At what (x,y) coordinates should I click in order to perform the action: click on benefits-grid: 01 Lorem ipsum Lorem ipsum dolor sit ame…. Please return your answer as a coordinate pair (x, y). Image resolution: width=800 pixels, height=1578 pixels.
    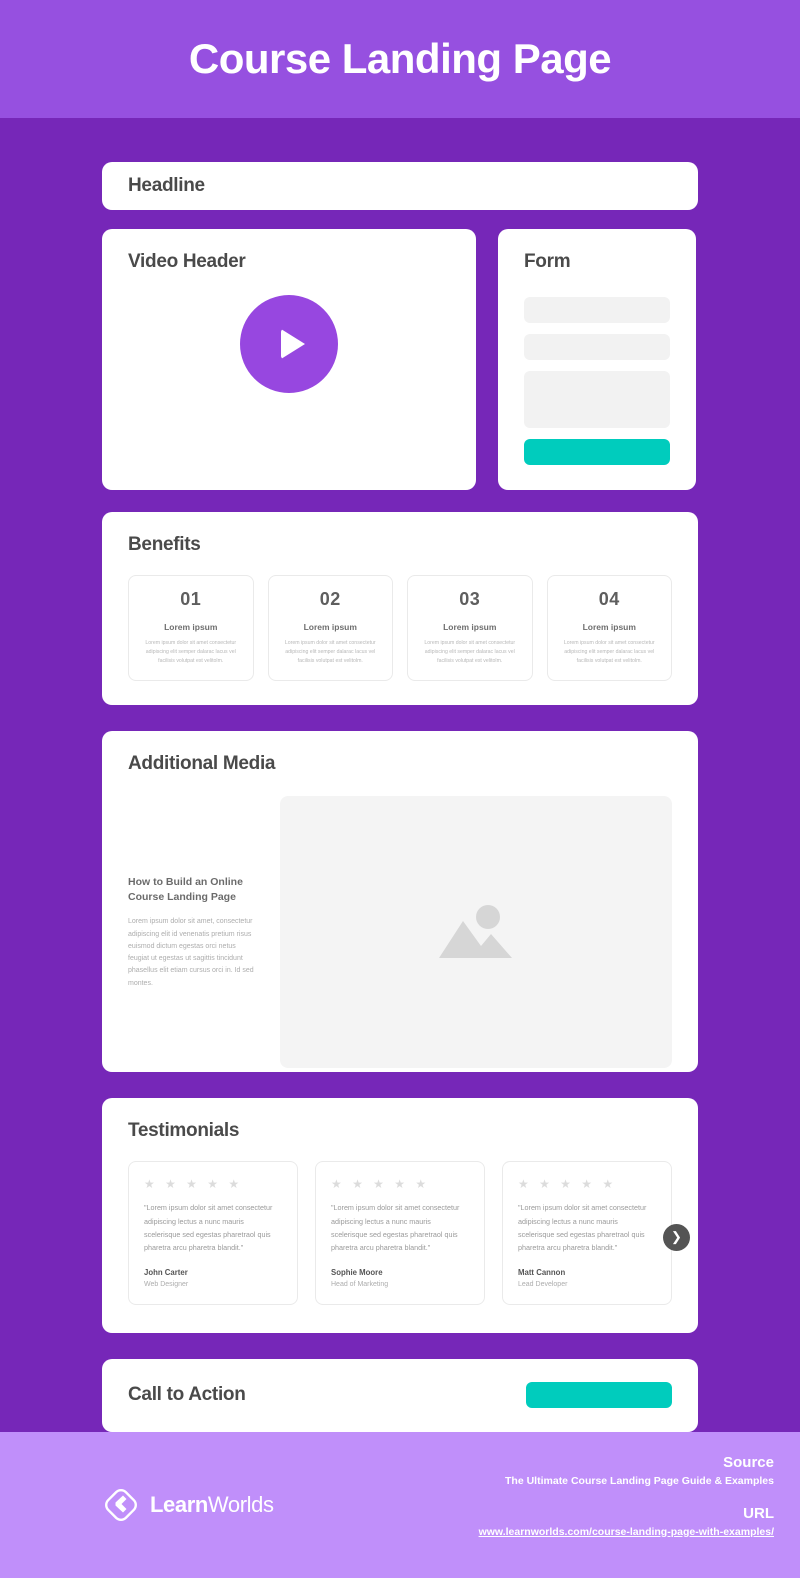
    Looking at the image, I should click on (400, 628).